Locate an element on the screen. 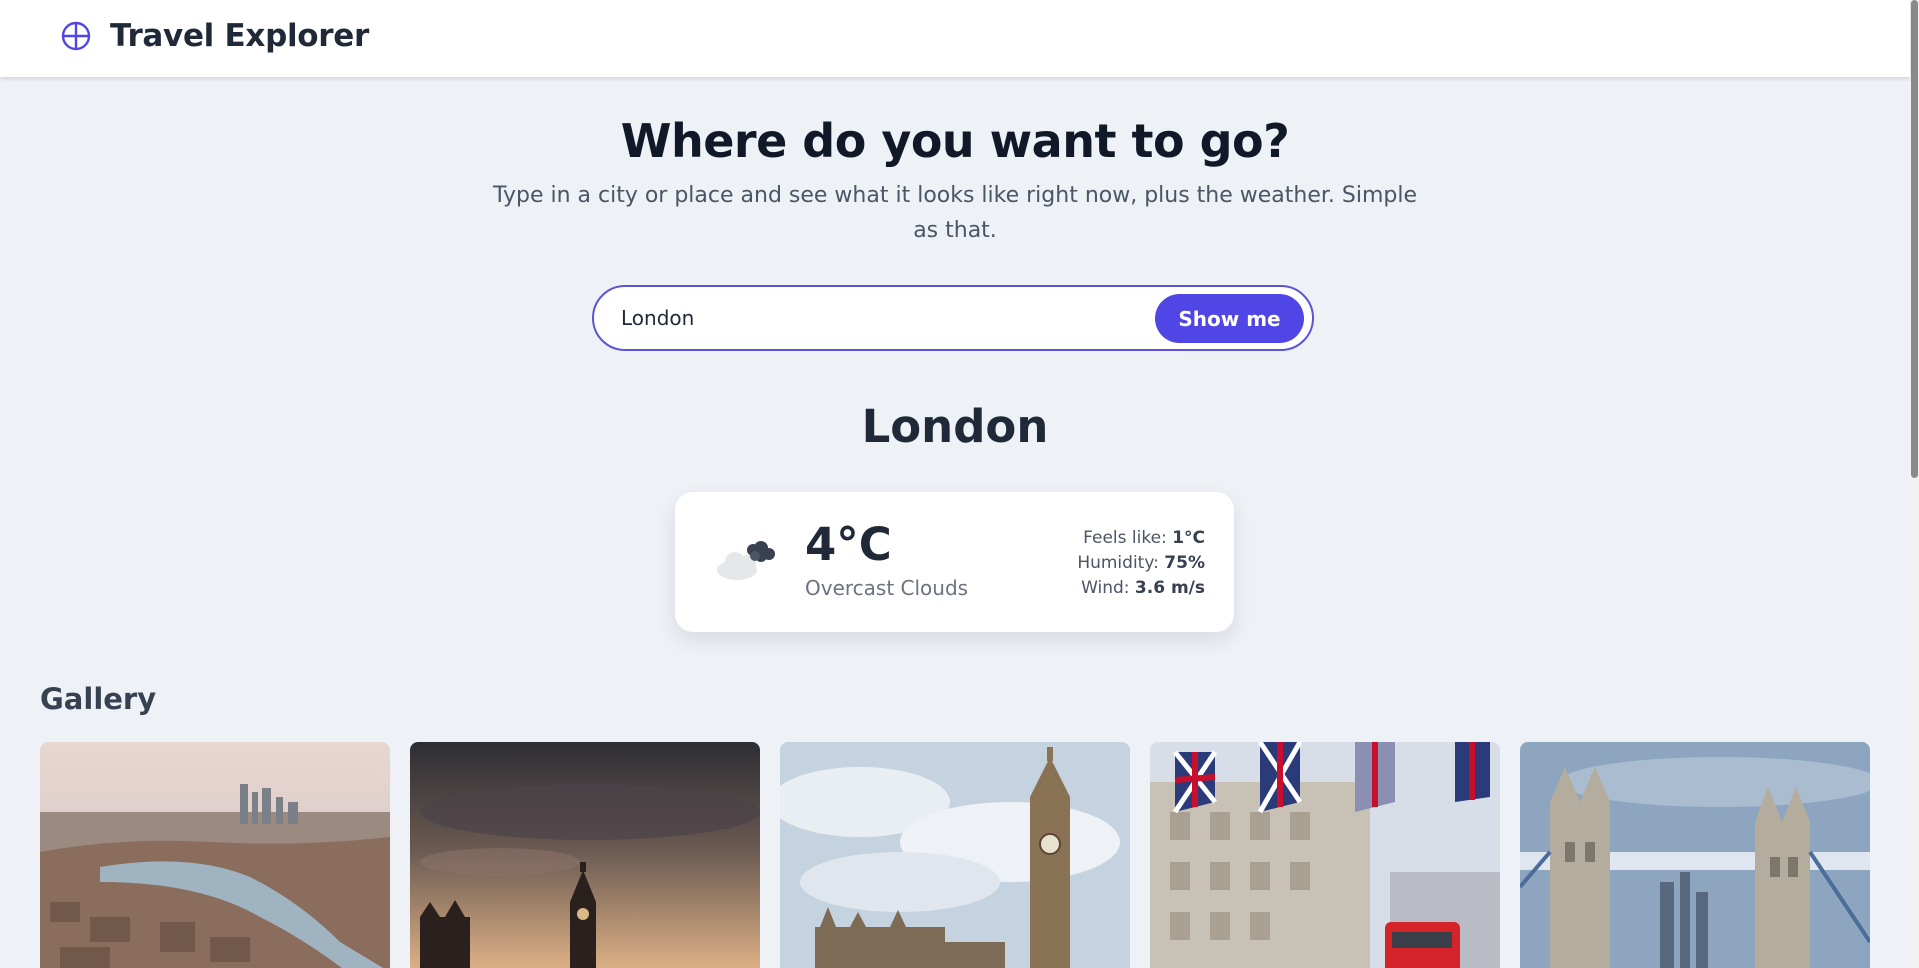 The height and width of the screenshot is (968, 1919). hero-title: Where do you want to go? is located at coordinates (955, 141).